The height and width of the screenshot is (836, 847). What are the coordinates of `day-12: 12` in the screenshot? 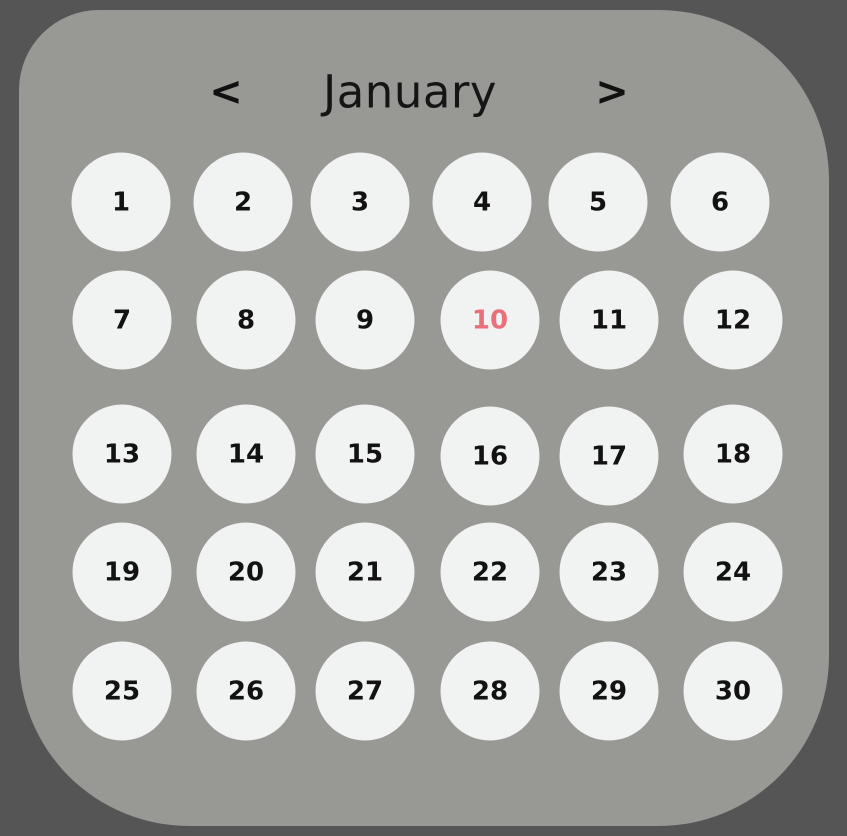 It's located at (733, 320).